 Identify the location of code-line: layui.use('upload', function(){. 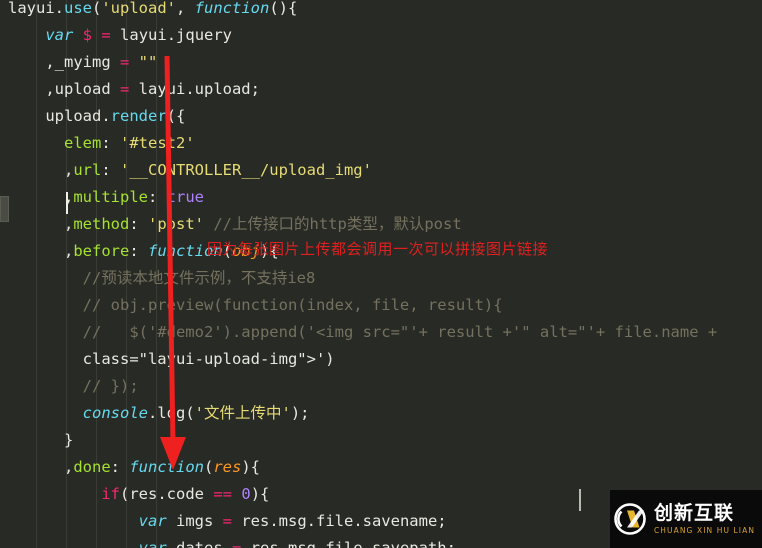
(381, 11).